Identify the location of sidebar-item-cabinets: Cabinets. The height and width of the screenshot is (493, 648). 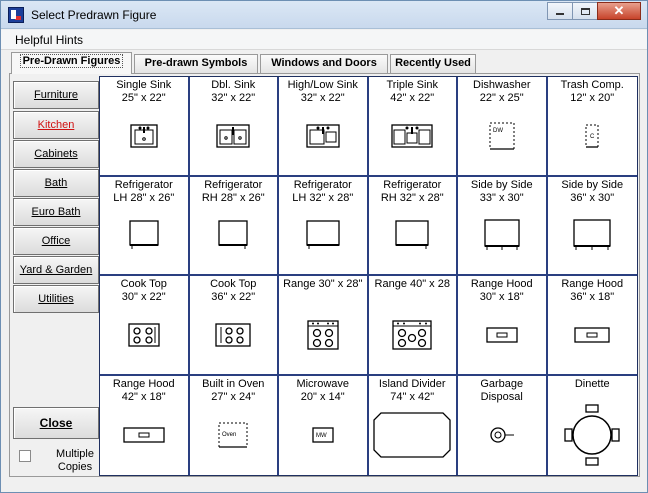
(56, 154).